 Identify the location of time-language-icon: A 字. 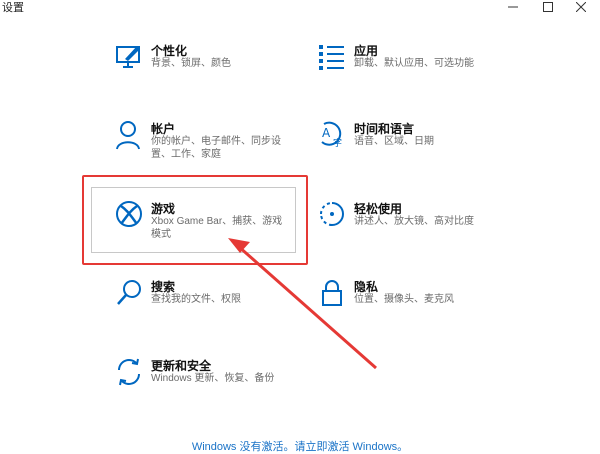
(331, 135).